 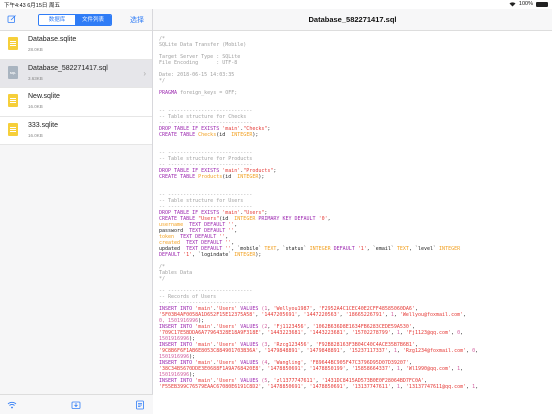 What do you see at coordinates (279, 315) in the screenshot?
I see `code-token: '1447205691'` at bounding box center [279, 315].